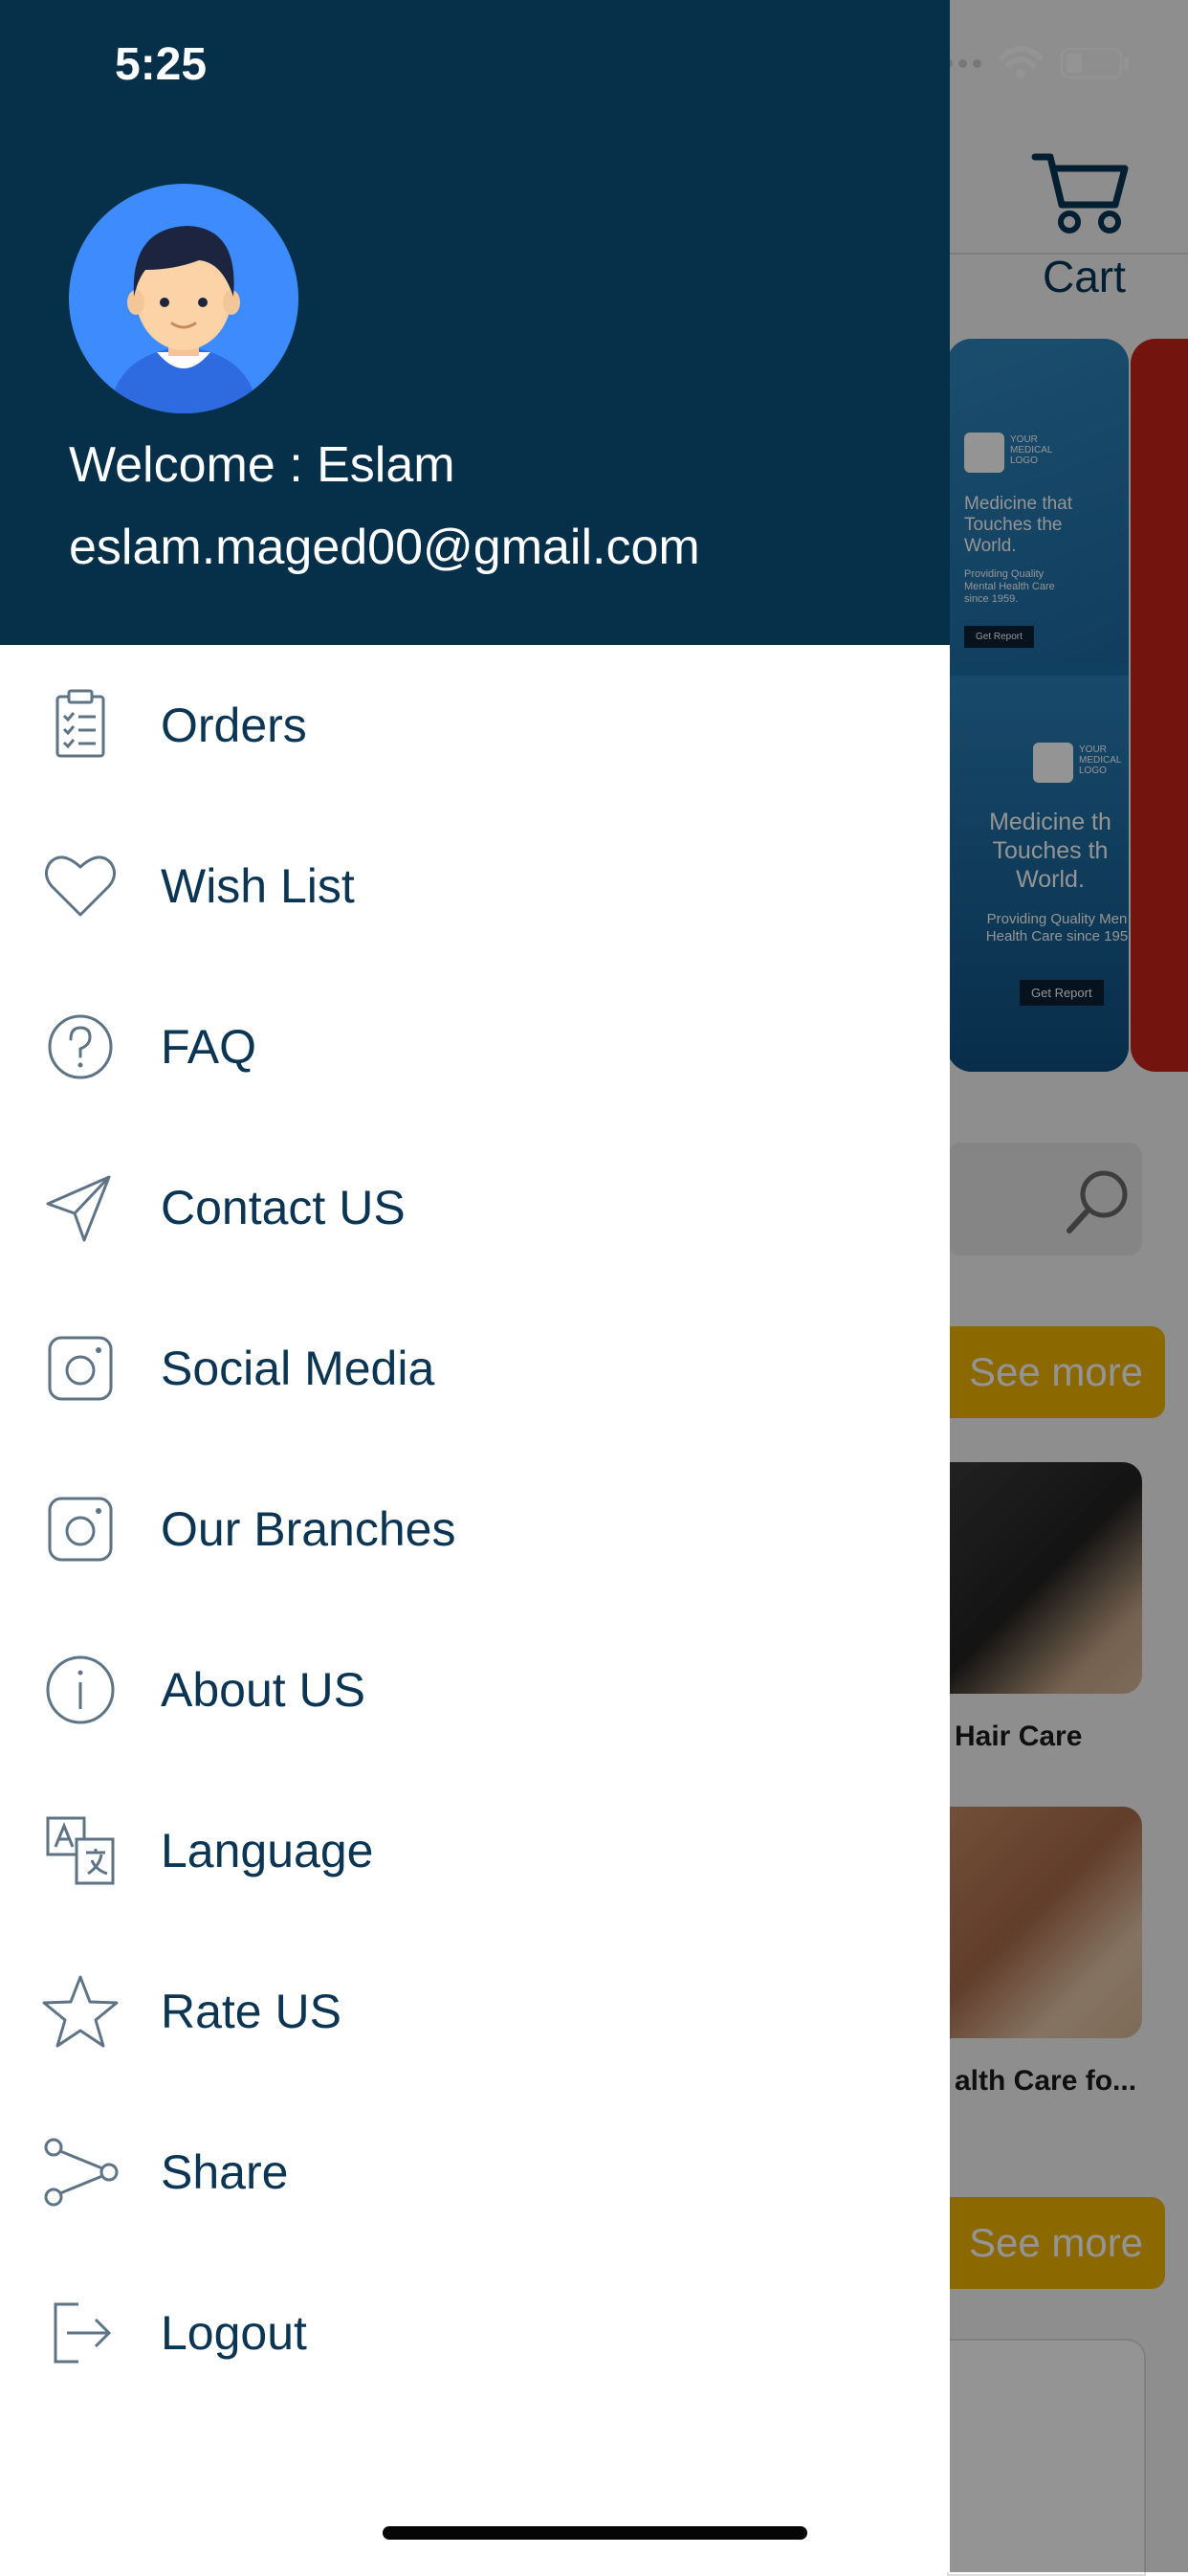 This screenshot has width=1188, height=2576. I want to click on paper-plane-icon, so click(78, 1208).